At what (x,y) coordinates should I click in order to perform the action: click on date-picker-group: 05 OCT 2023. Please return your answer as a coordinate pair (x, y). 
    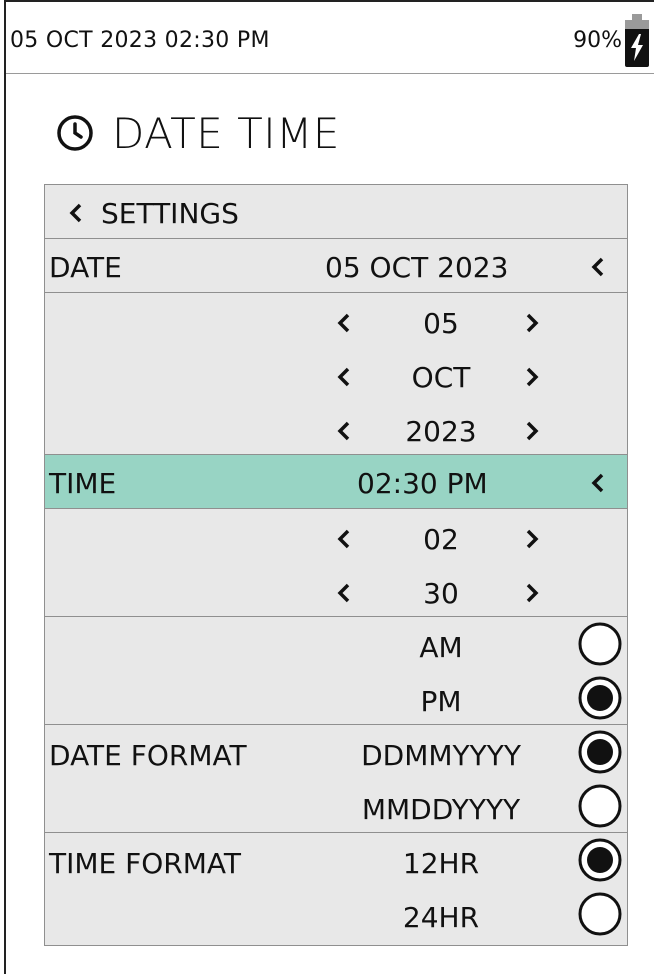
    Looking at the image, I should click on (336, 374).